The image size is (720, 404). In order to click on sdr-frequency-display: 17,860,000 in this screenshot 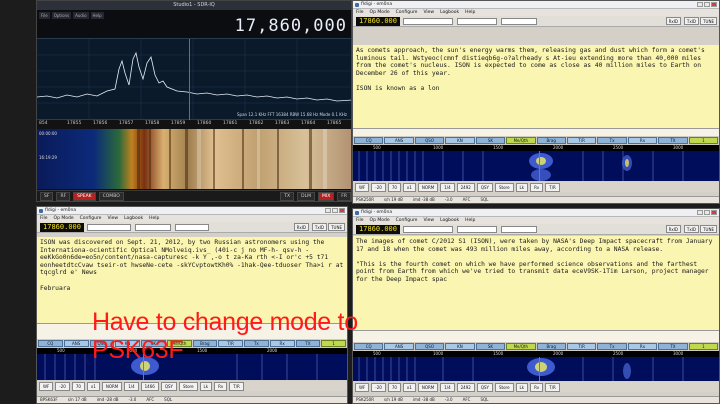, I will do `click(291, 26)`.